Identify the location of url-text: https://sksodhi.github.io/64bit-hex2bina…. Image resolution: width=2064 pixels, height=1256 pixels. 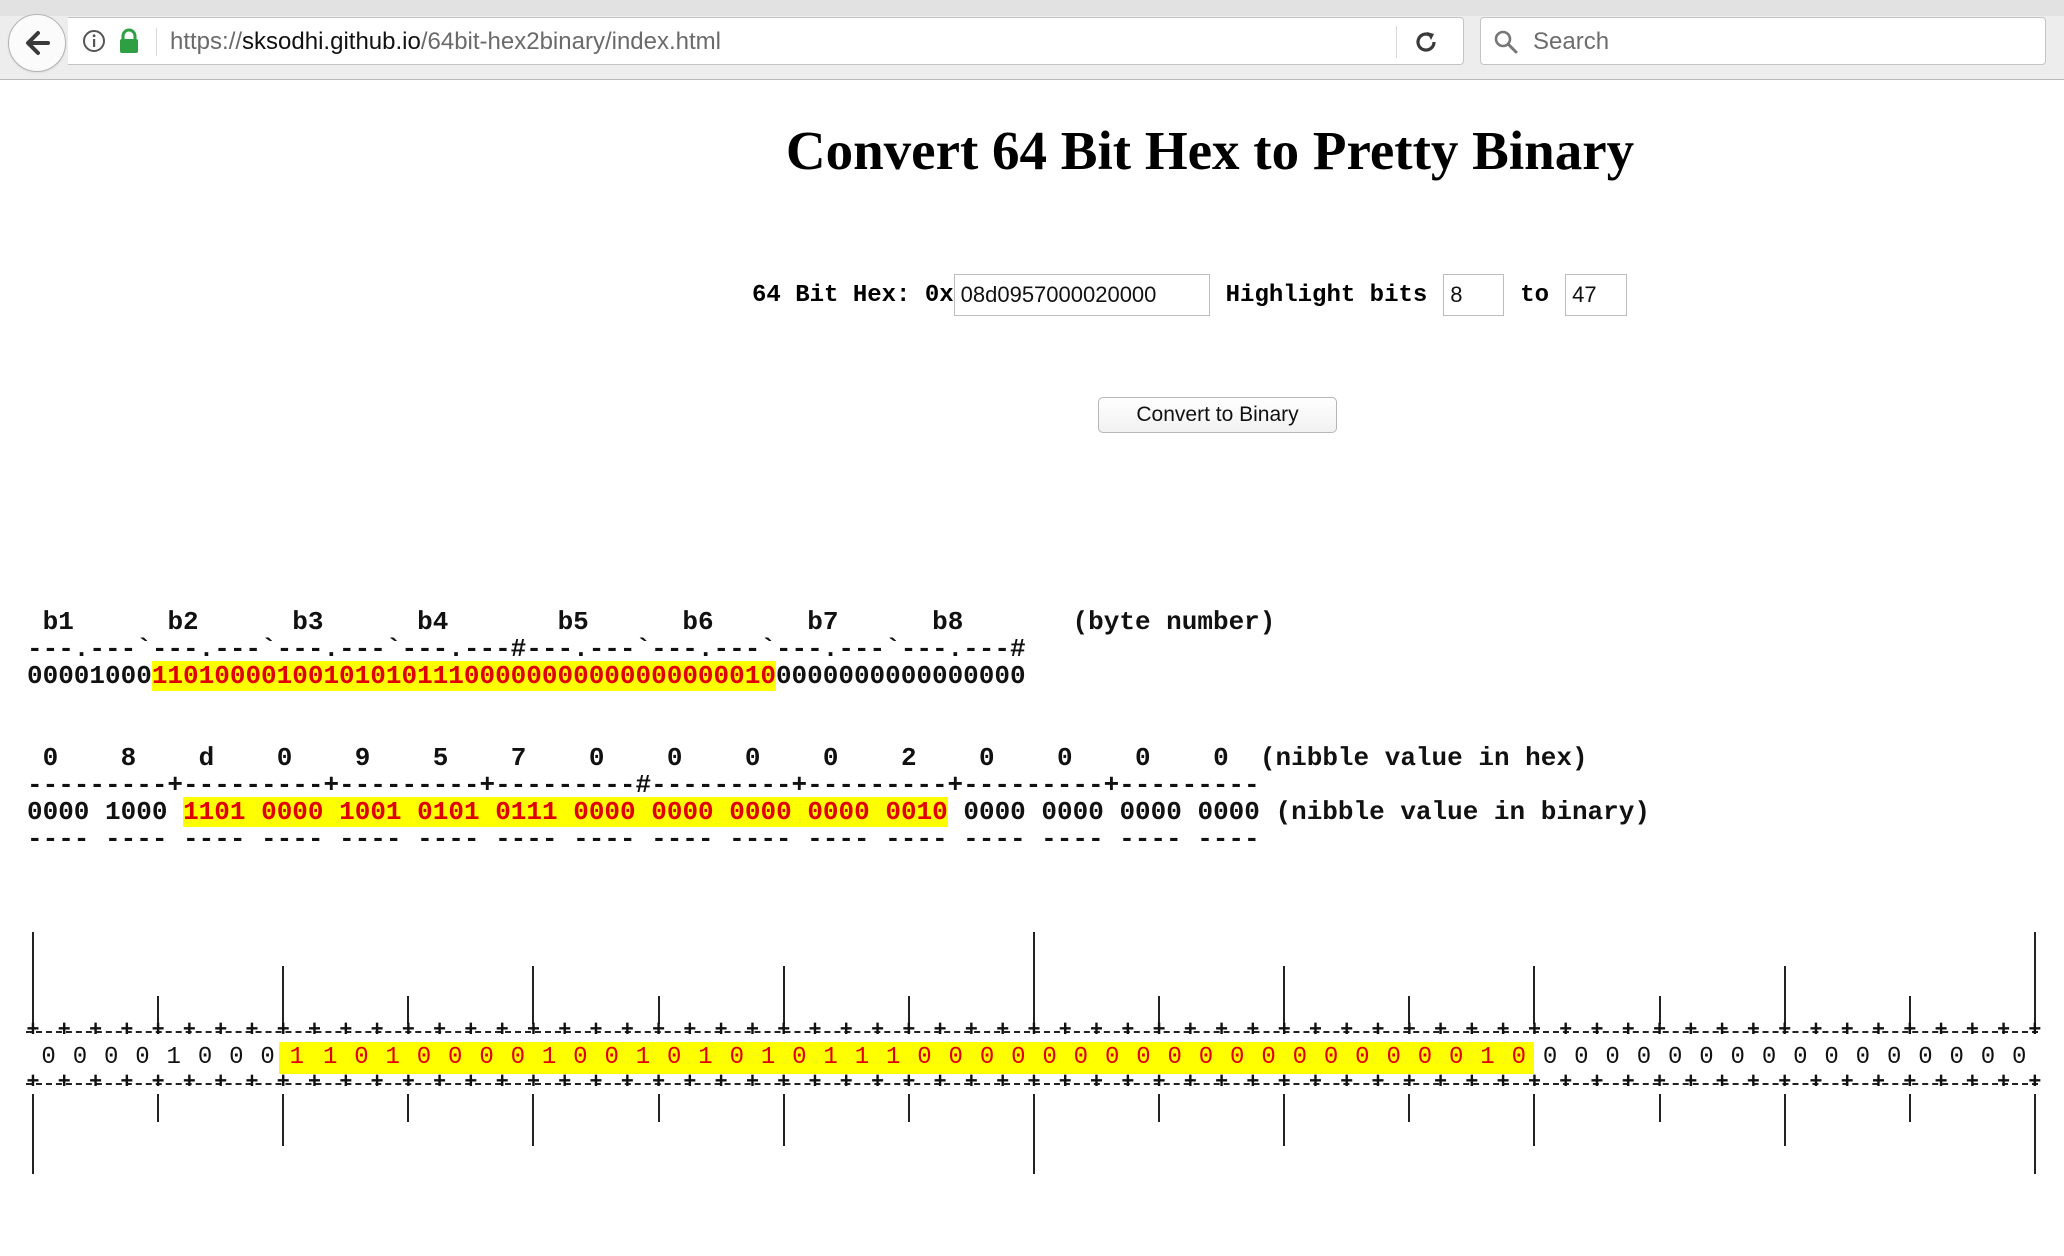
(445, 42).